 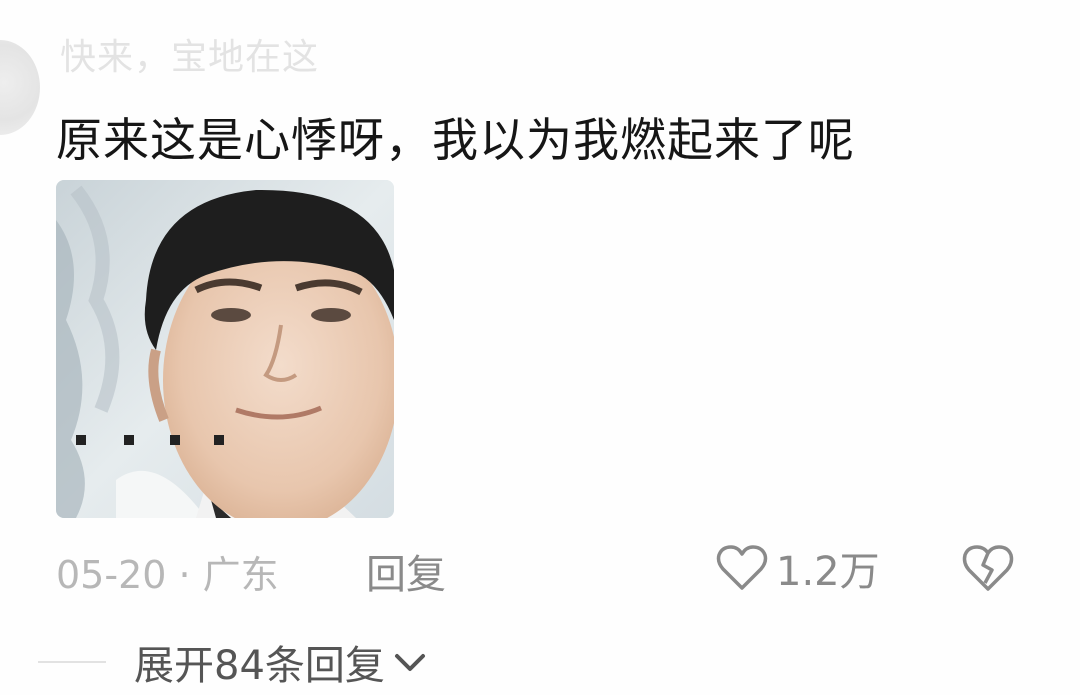 I want to click on dislike-button, so click(x=988, y=568).